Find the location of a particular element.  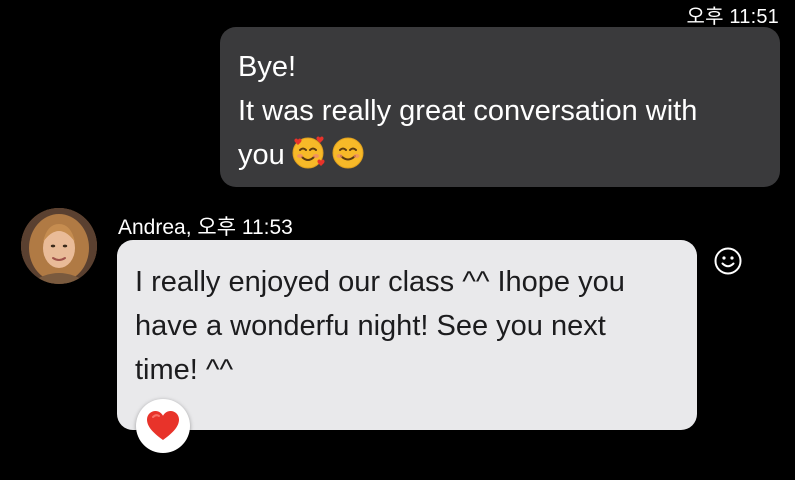

smiling-face-icon is located at coordinates (348, 153).